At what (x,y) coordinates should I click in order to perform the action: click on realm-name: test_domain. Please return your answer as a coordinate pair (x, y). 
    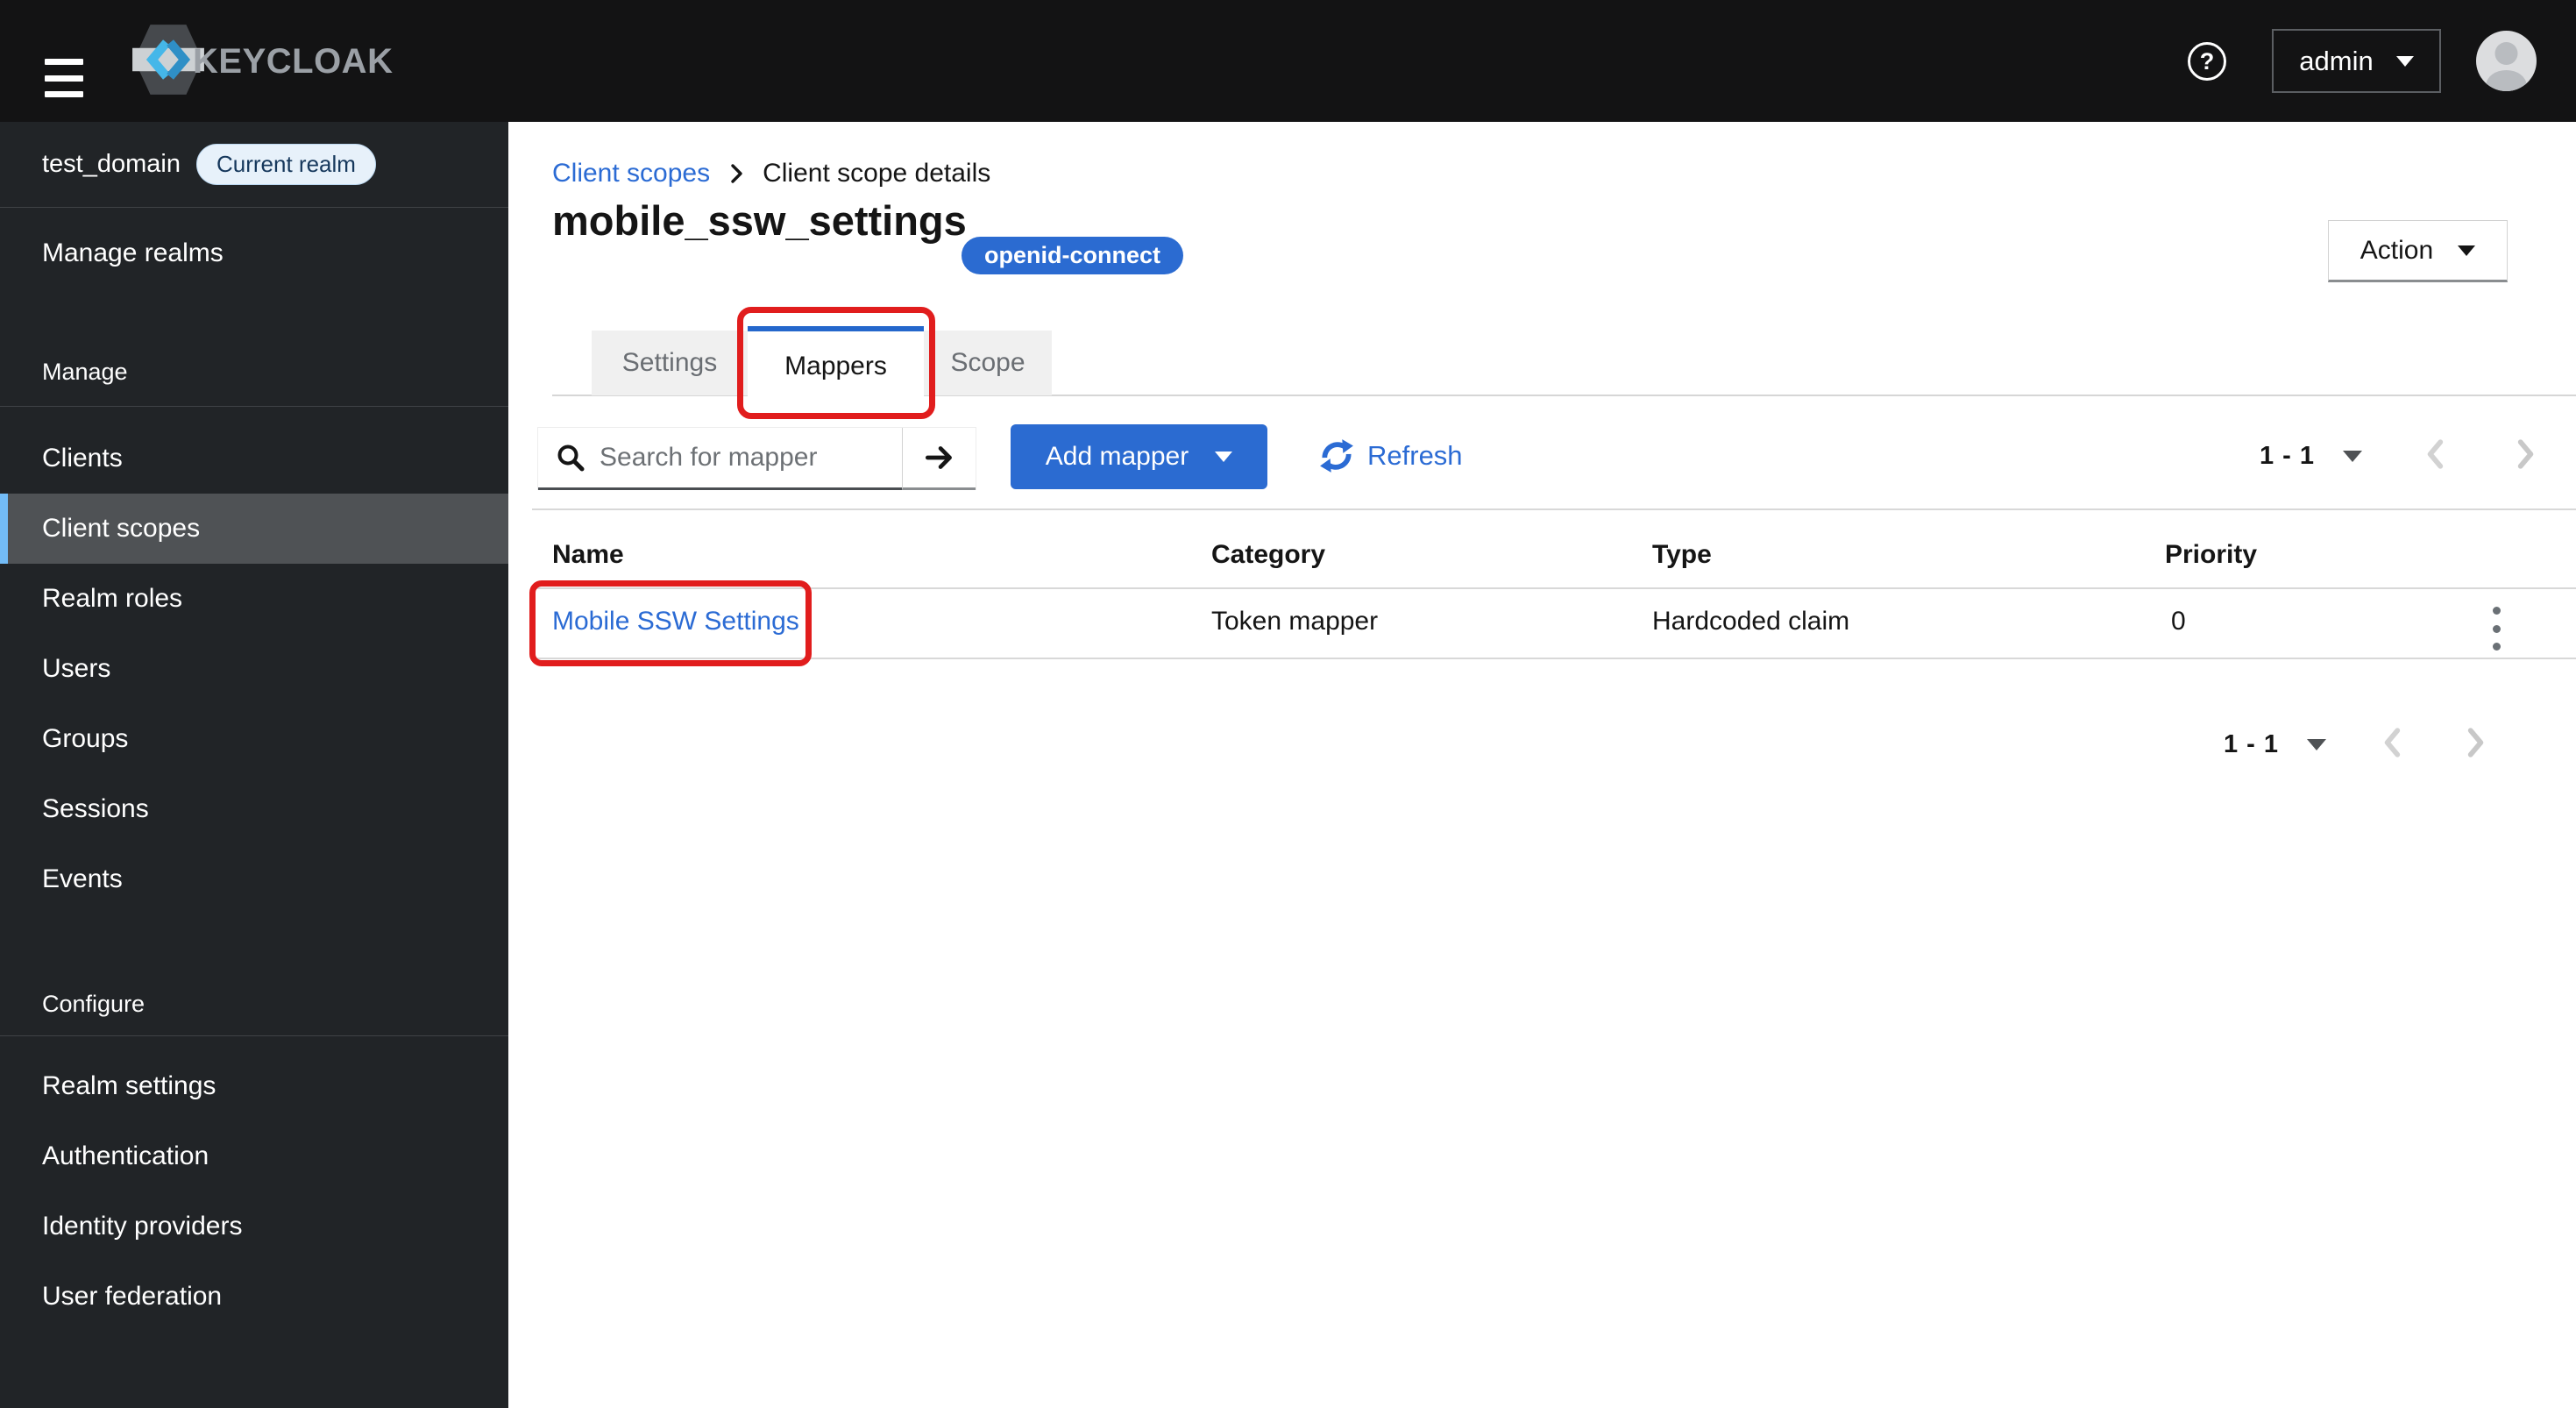
    Looking at the image, I should click on (112, 164).